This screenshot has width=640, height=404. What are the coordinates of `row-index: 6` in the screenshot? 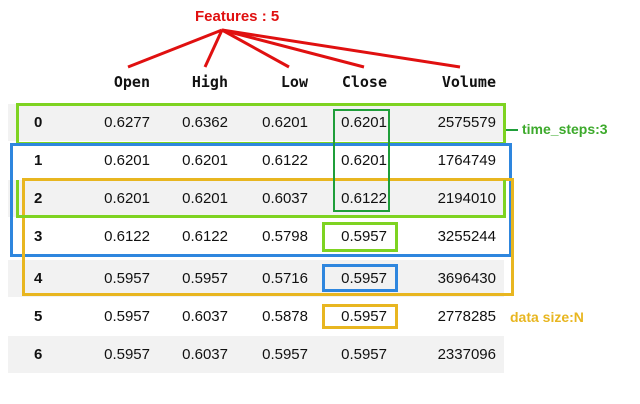 It's located at (38, 354).